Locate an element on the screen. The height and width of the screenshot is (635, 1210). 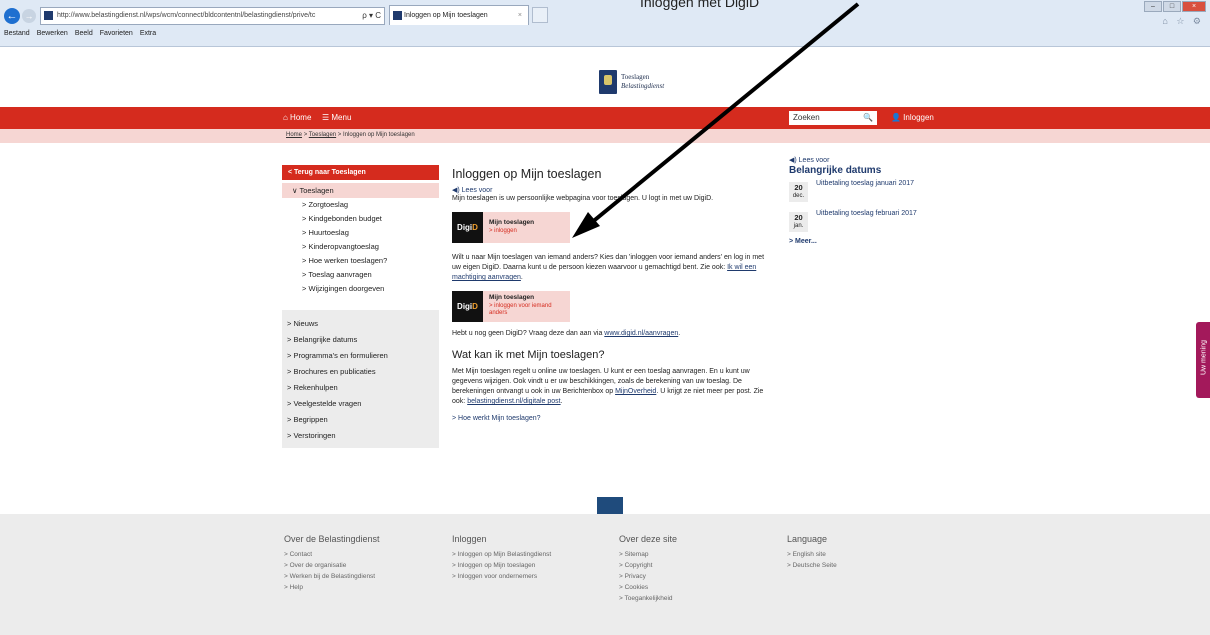
subnav-item: > Zorgtoeslag is located at coordinates (360, 205).